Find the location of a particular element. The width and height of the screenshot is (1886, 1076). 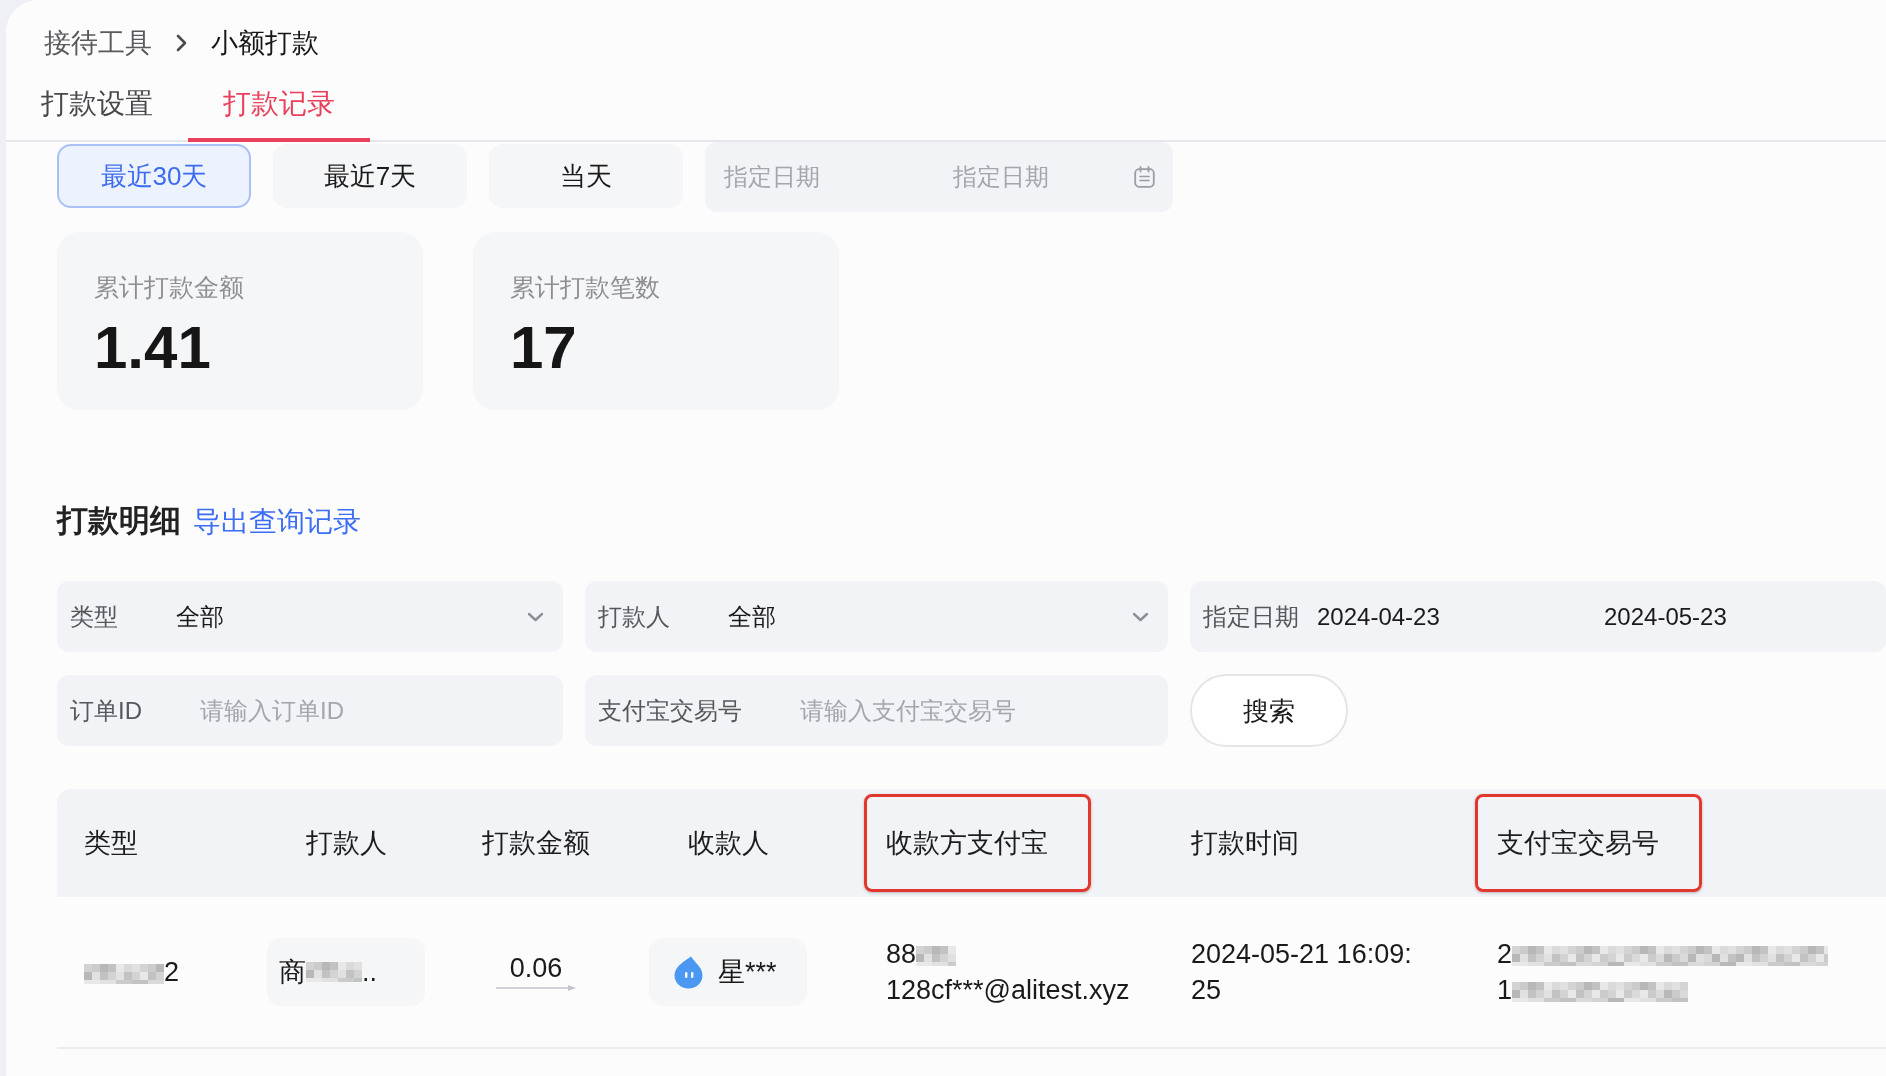

filter-field: 支付宝交易号 请输入支付宝交易号 is located at coordinates (876, 710).